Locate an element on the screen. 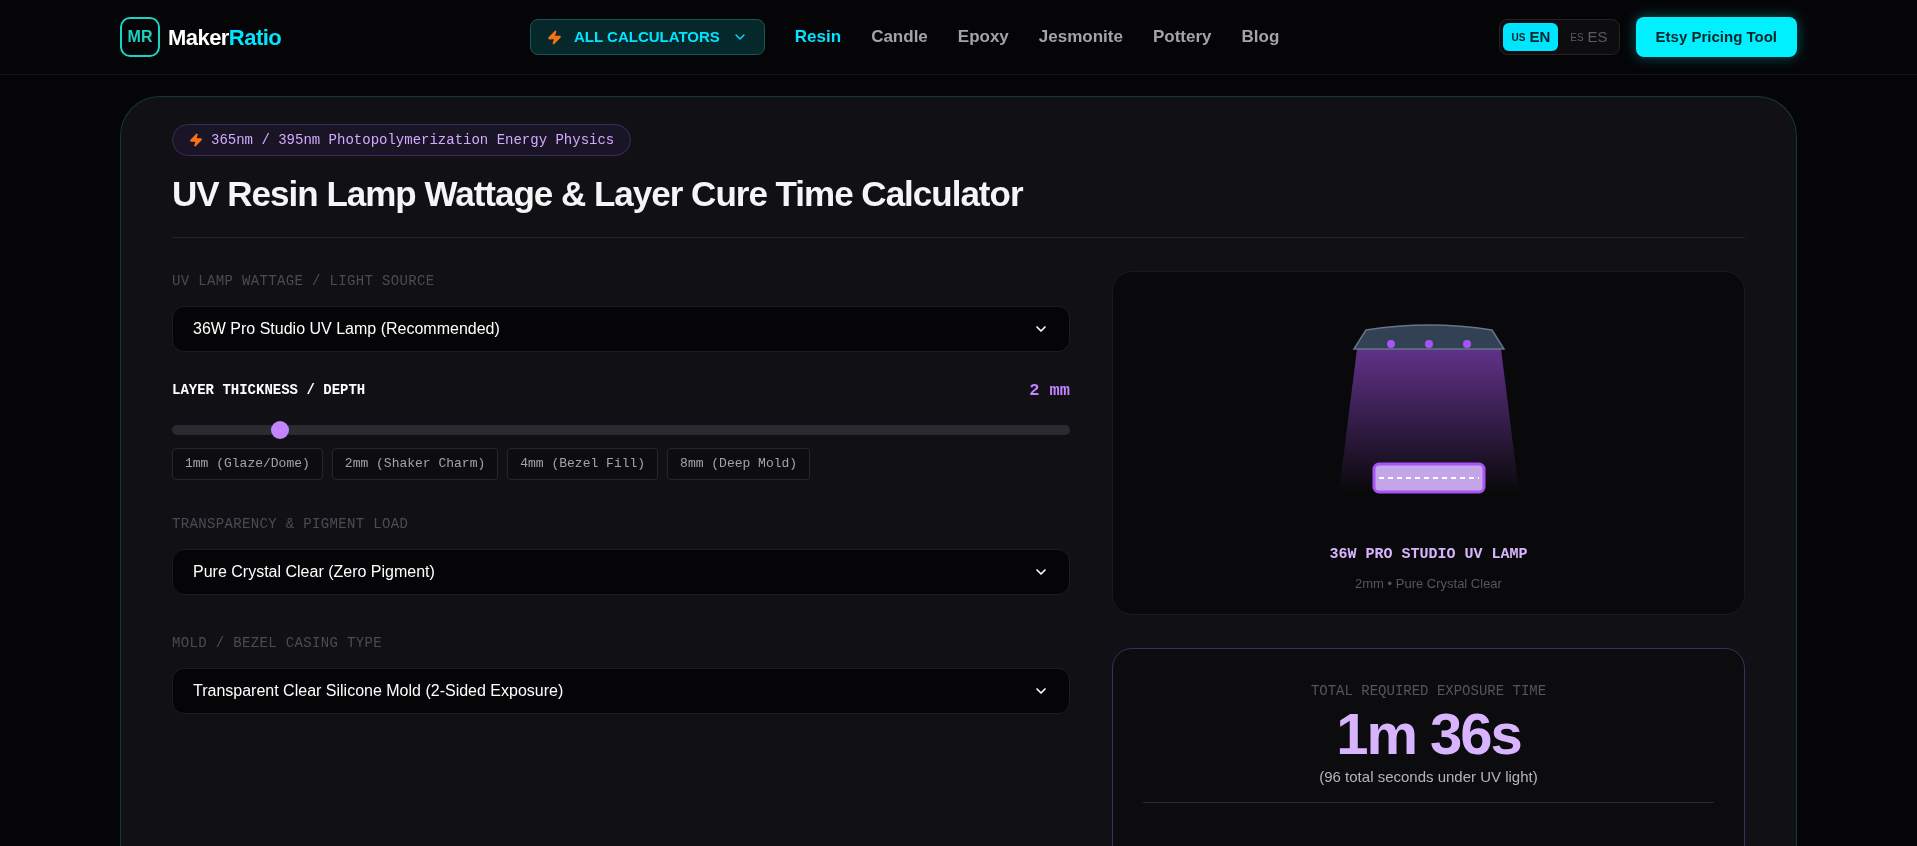  topic-badge: 365nm / 395nm Photopolymerization Energy Physics is located at coordinates (402, 140).